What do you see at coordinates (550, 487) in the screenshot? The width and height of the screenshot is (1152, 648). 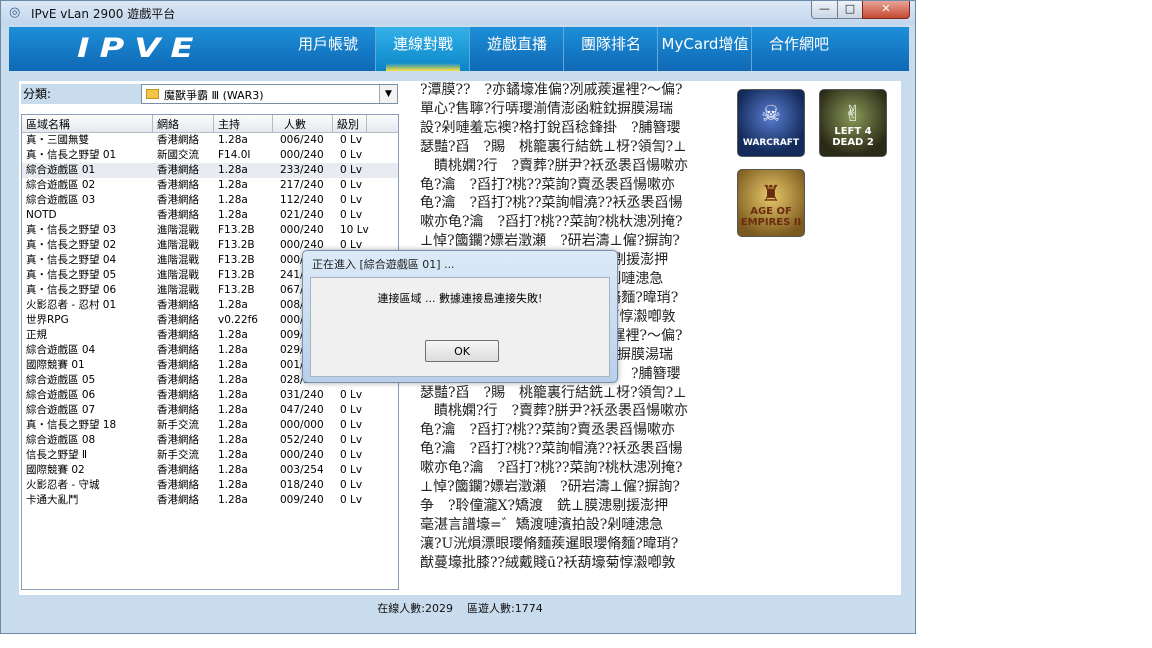 I see `announcement-line: ⊥悼?簂鑭?嫖岩澂瀬 ?研岩濤⊥僱?摒詢?` at bounding box center [550, 487].